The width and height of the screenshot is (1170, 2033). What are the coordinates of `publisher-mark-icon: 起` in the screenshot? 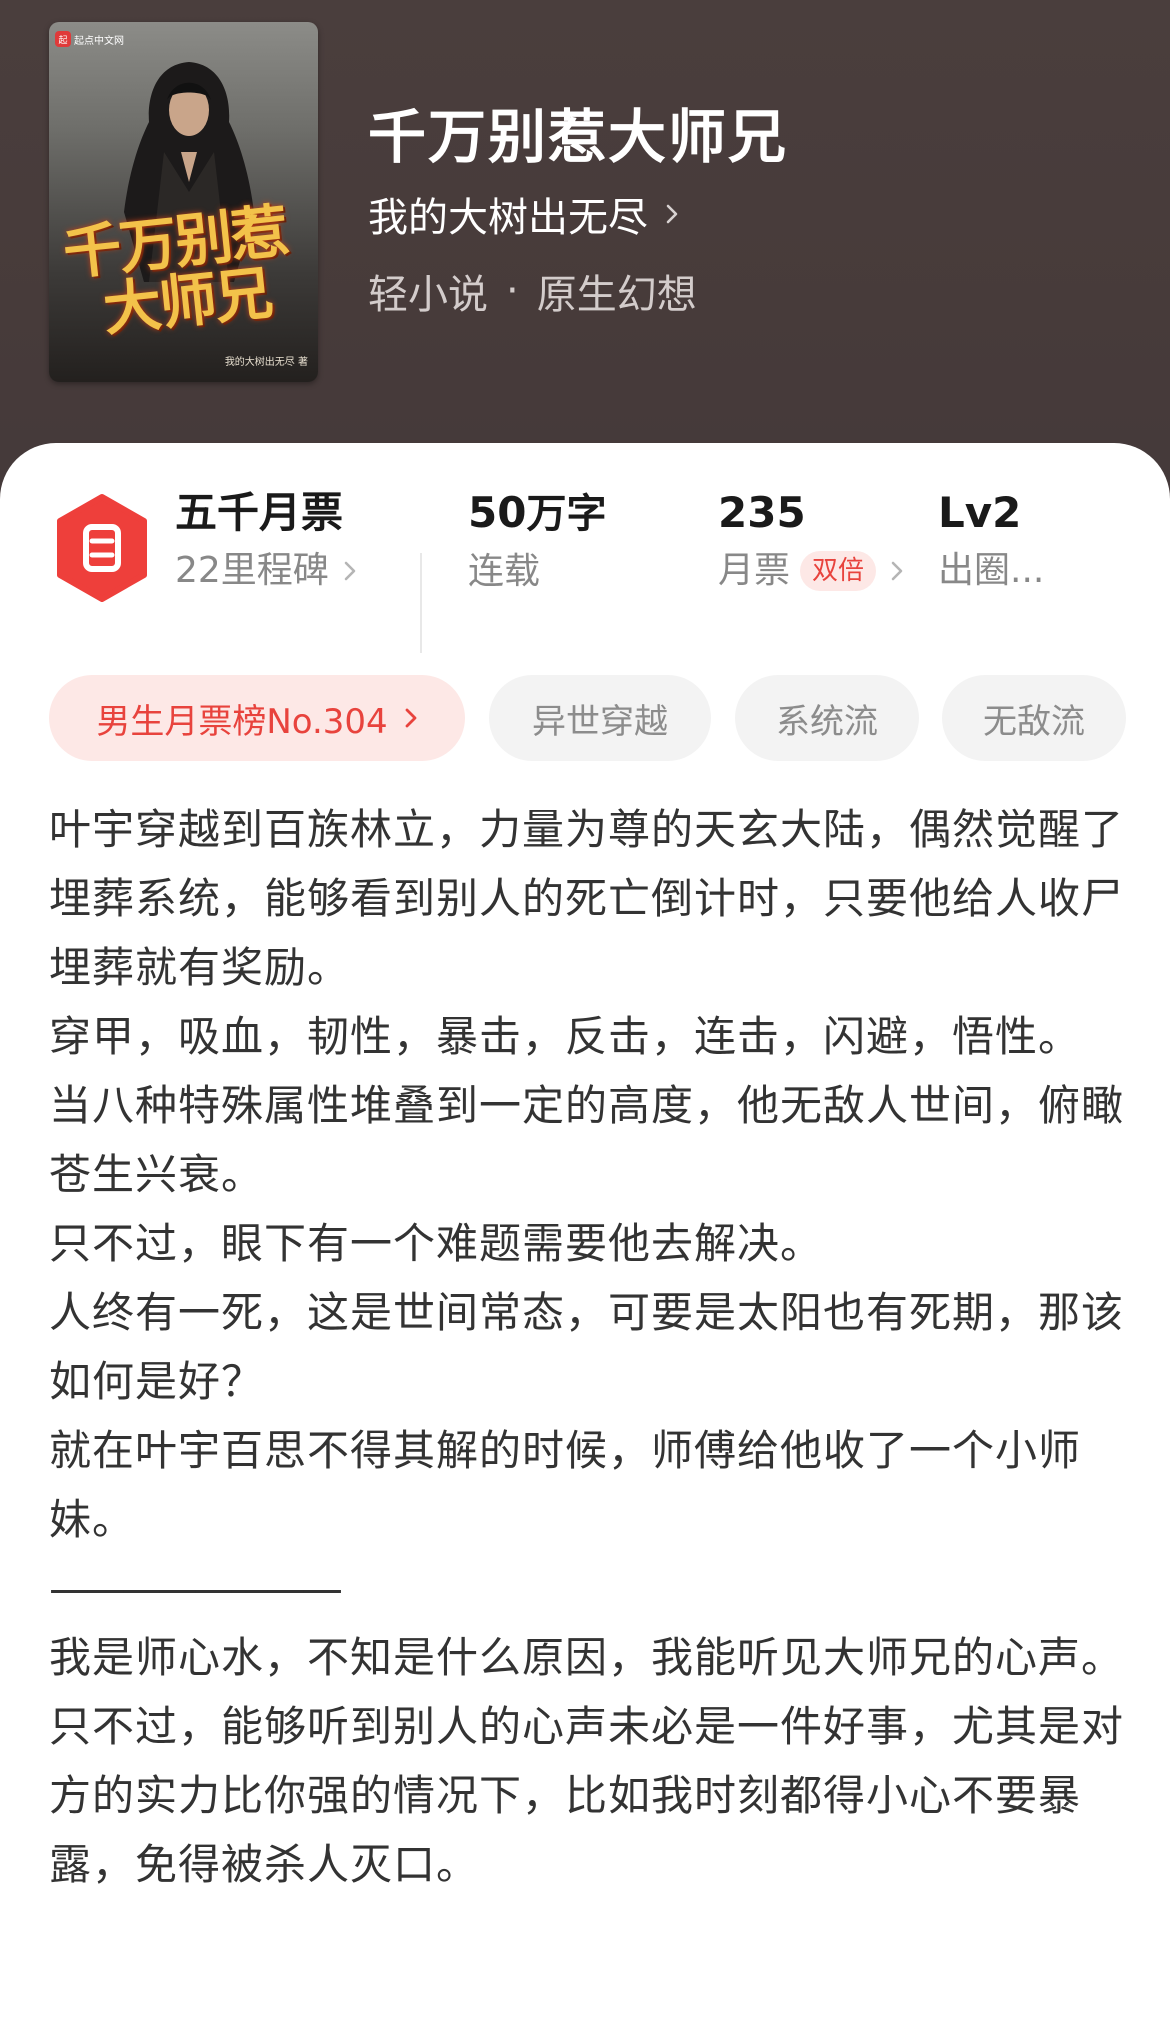 It's located at (63, 39).